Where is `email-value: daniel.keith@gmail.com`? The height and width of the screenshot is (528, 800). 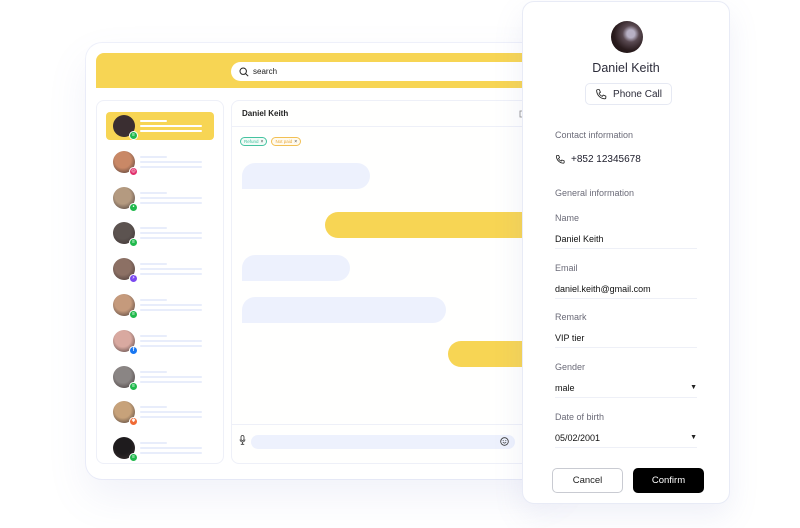
email-value: daniel.keith@gmail.com is located at coordinates (603, 289).